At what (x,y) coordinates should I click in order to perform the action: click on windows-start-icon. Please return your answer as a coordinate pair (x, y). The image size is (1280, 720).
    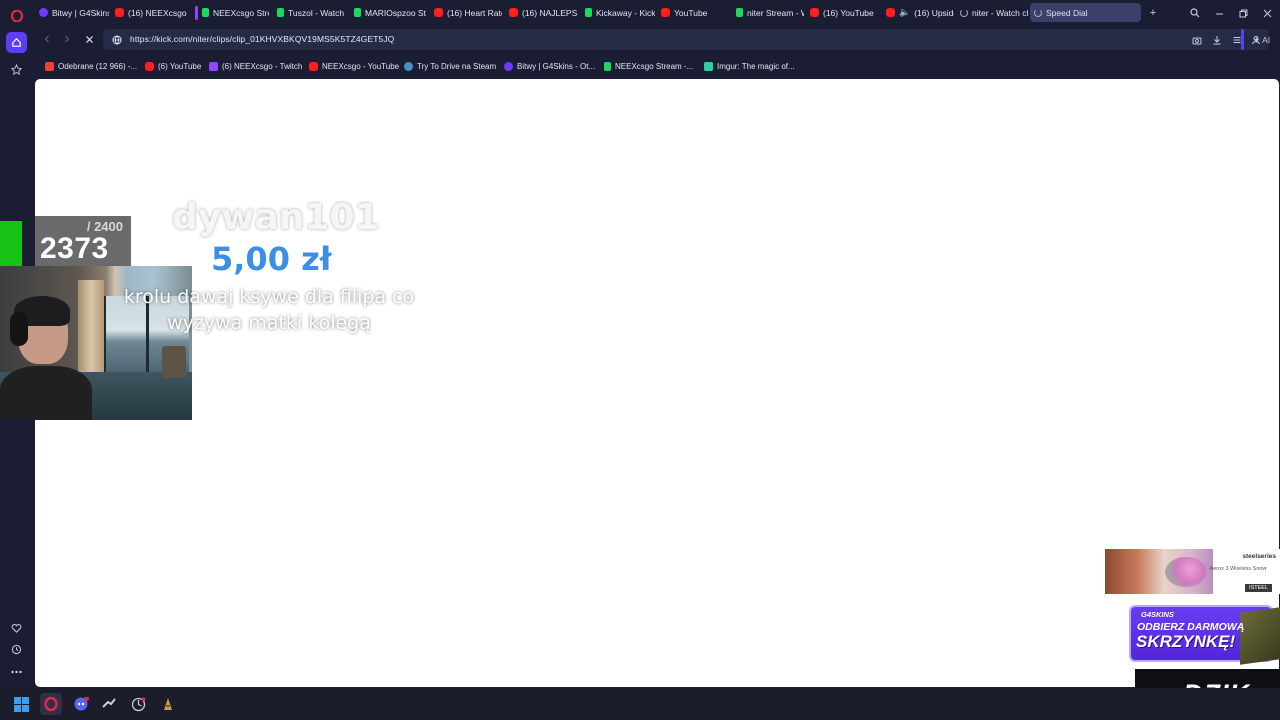
    Looking at the image, I should click on (21, 704).